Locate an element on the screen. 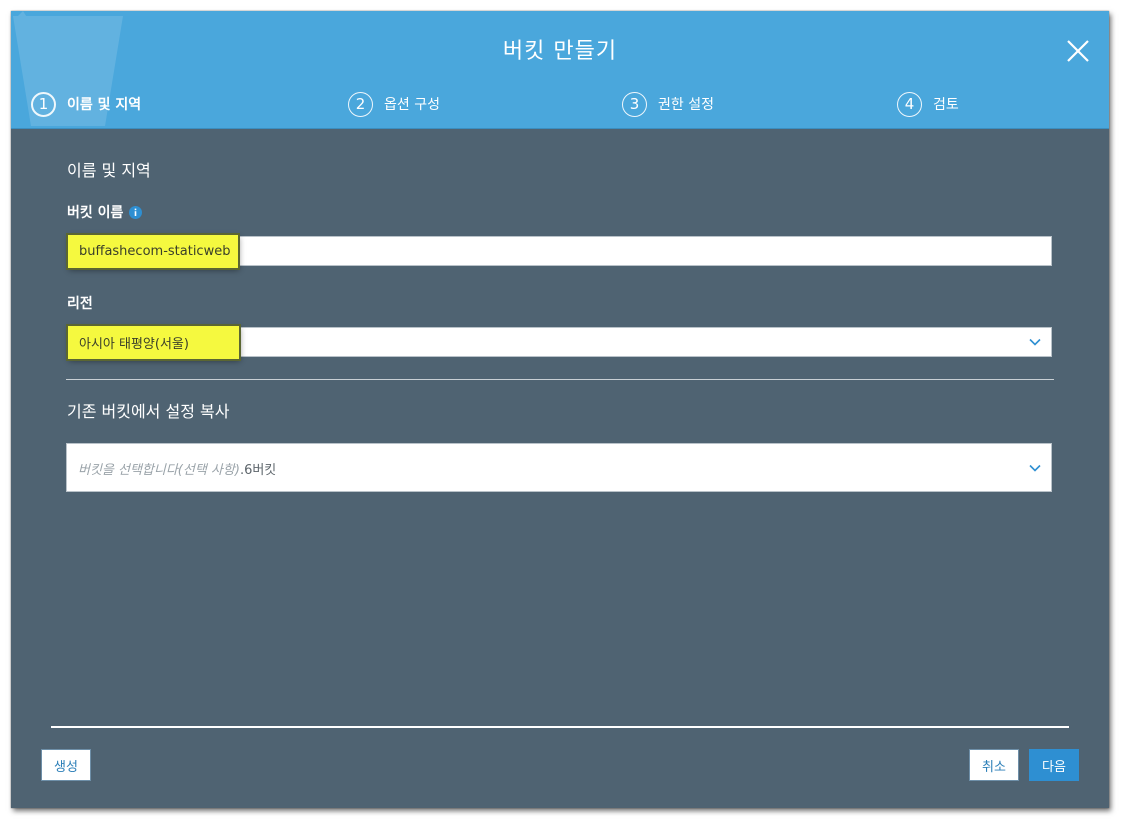 This screenshot has width=1121, height=821. bucket-name-label-text: 버킷 이름 is located at coordinates (95, 213).